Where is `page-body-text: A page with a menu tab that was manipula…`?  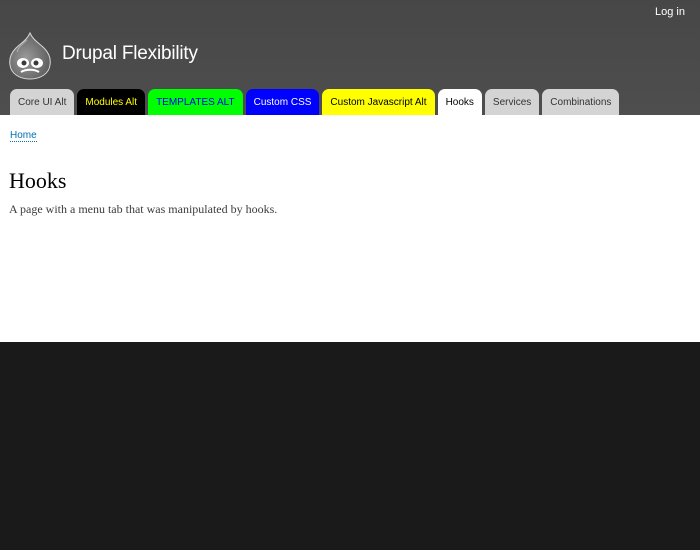 page-body-text: A page with a menu tab that was manipula… is located at coordinates (143, 209).